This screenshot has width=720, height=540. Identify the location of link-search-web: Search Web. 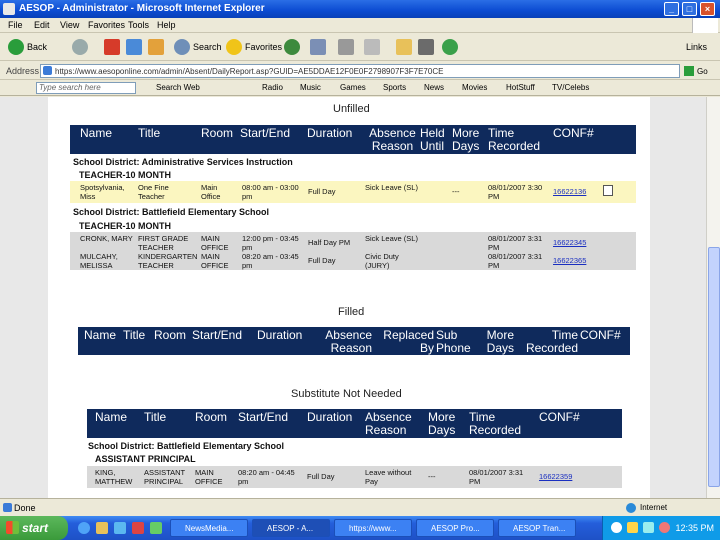
(178, 87).